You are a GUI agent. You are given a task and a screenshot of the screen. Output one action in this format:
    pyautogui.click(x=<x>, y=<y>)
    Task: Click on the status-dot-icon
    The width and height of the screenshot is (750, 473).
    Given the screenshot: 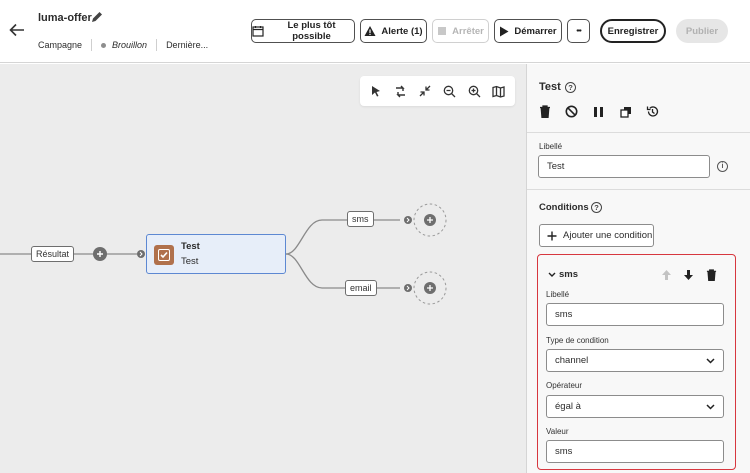 What is the action you would take?
    pyautogui.click(x=104, y=45)
    